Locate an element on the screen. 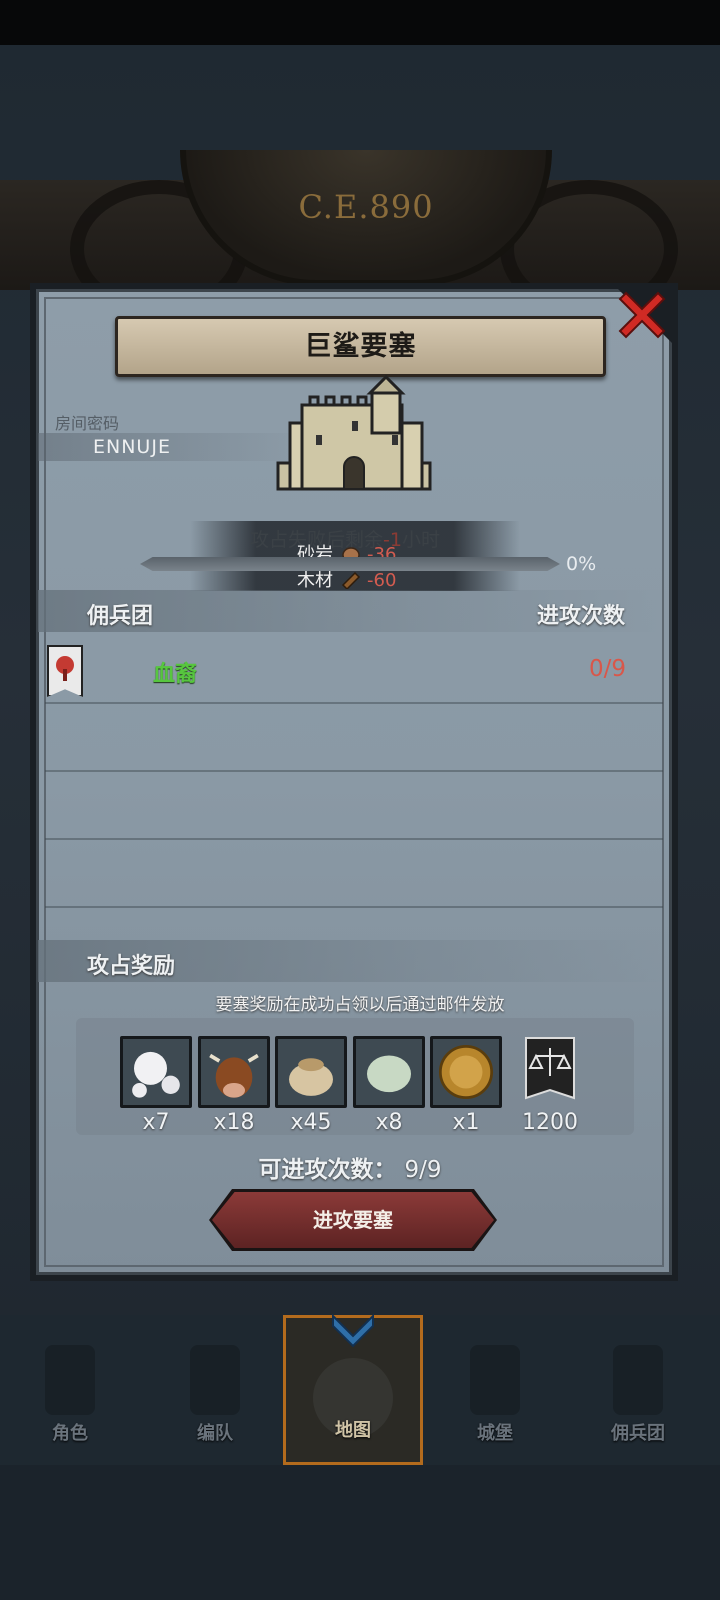  mercenary-icon is located at coordinates (638, 1380).